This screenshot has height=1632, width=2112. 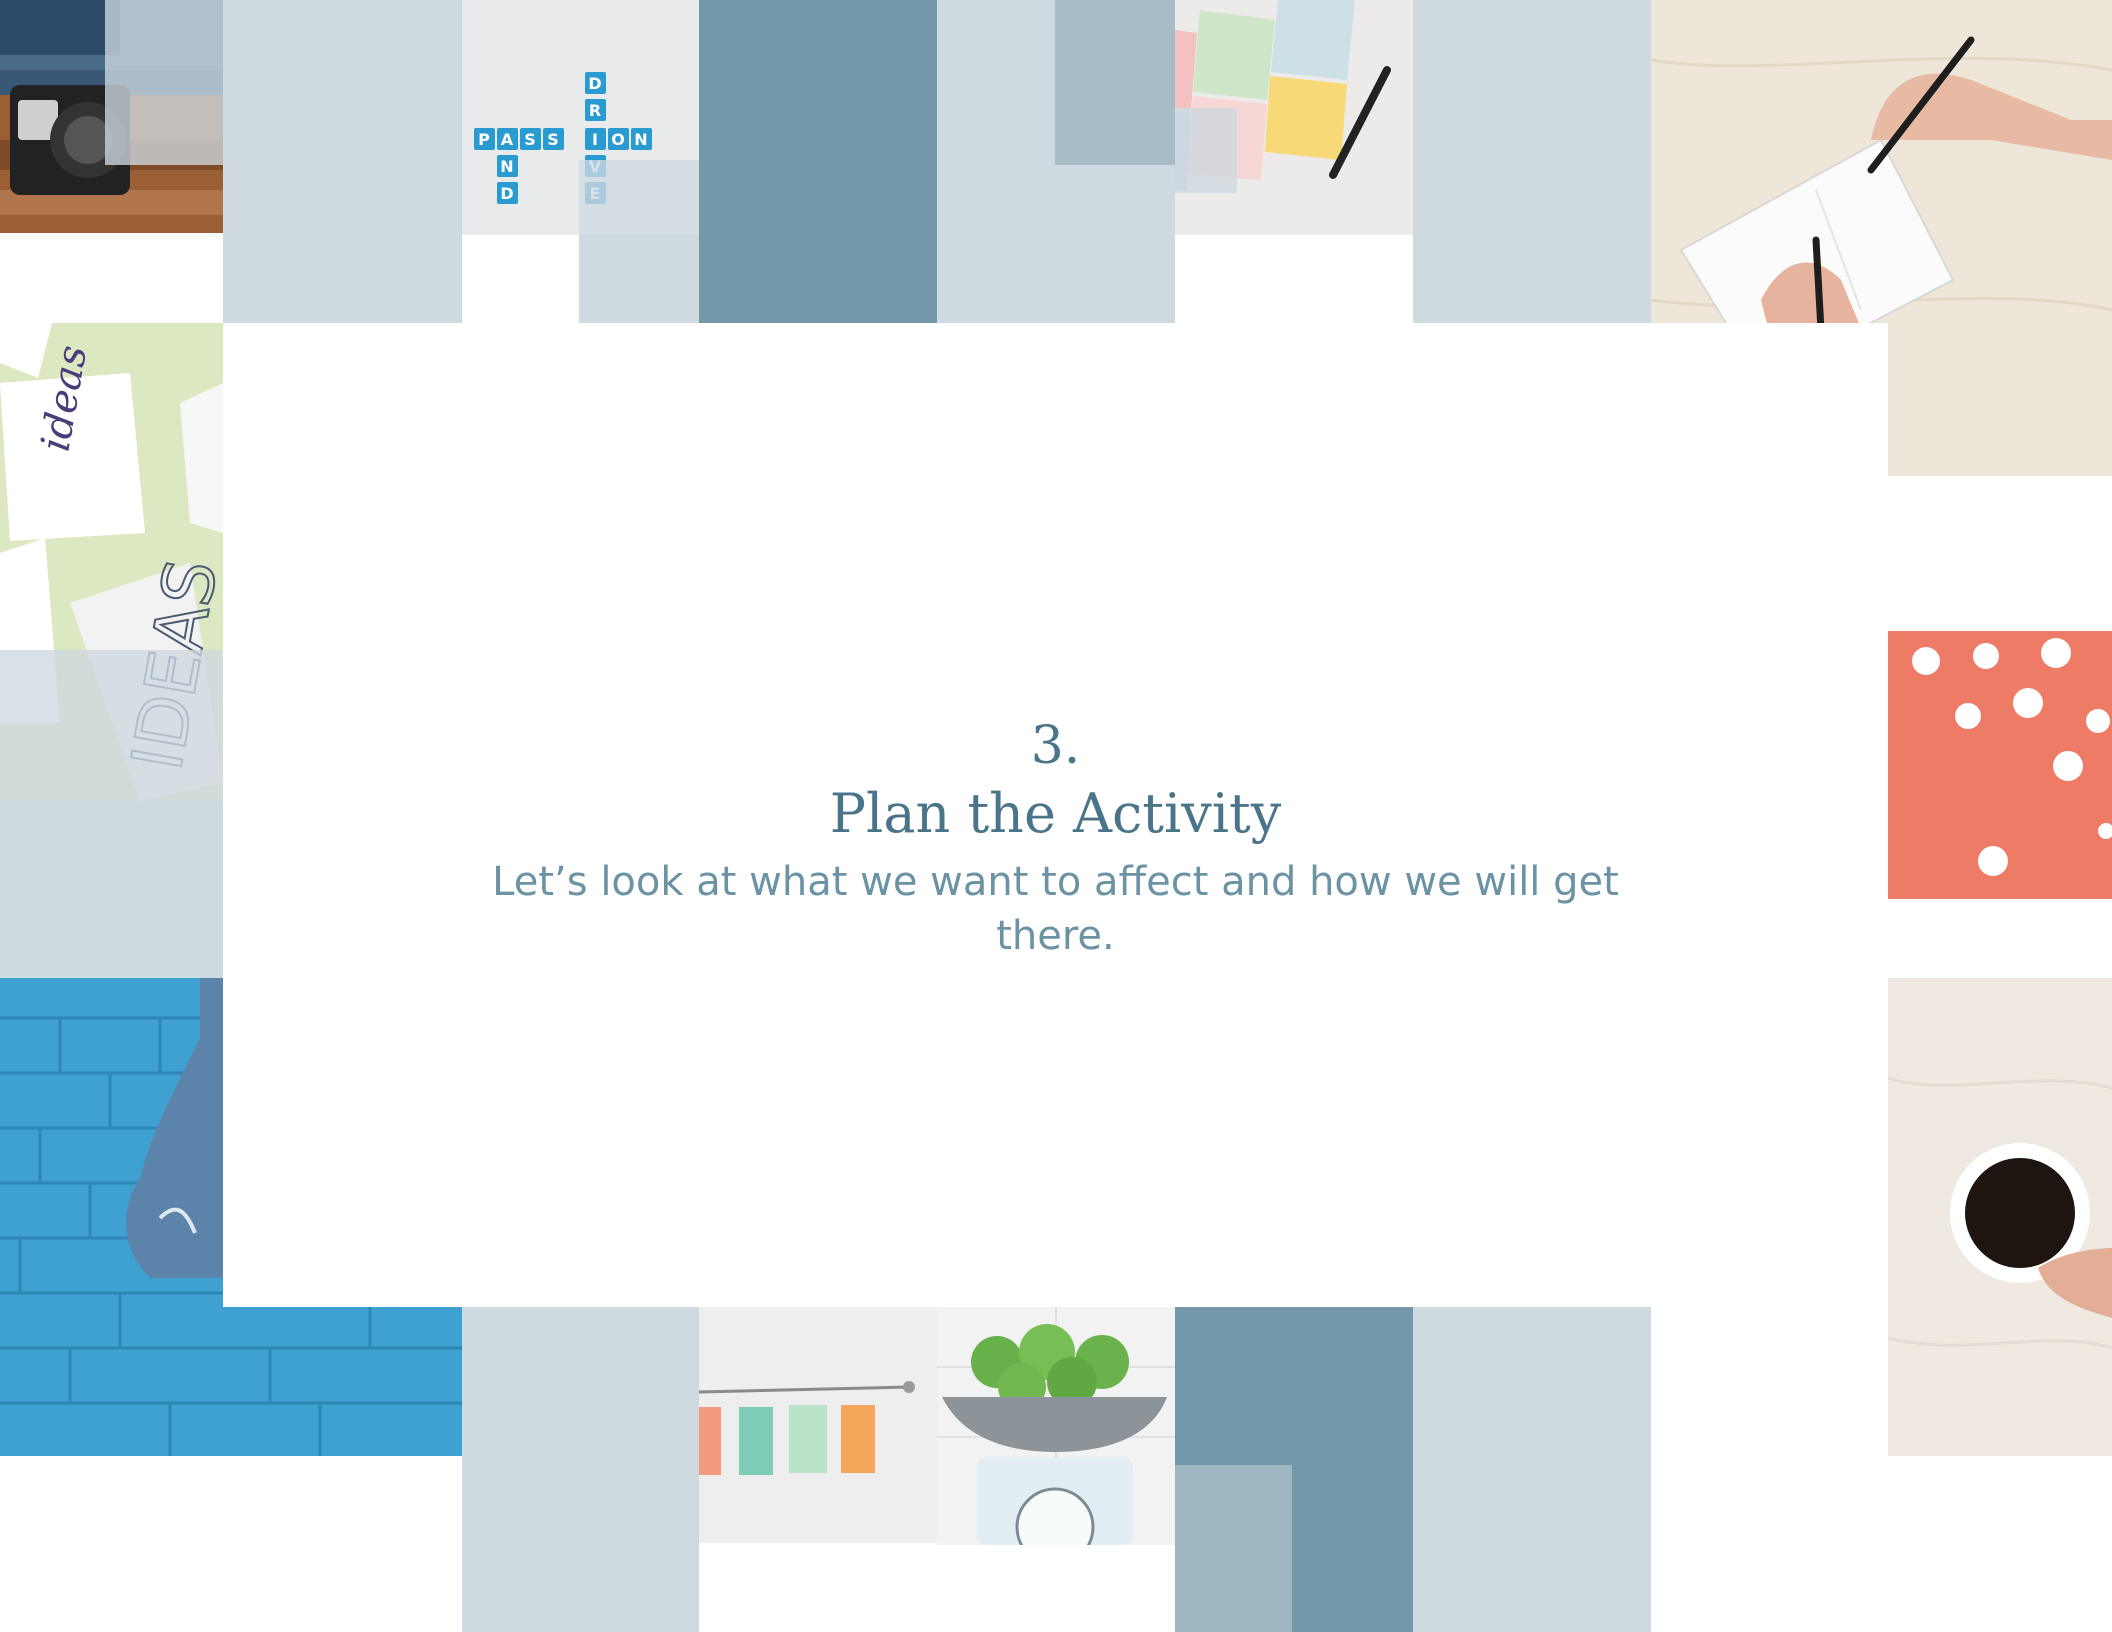 What do you see at coordinates (818, 161) in the screenshot?
I see `dark-block` at bounding box center [818, 161].